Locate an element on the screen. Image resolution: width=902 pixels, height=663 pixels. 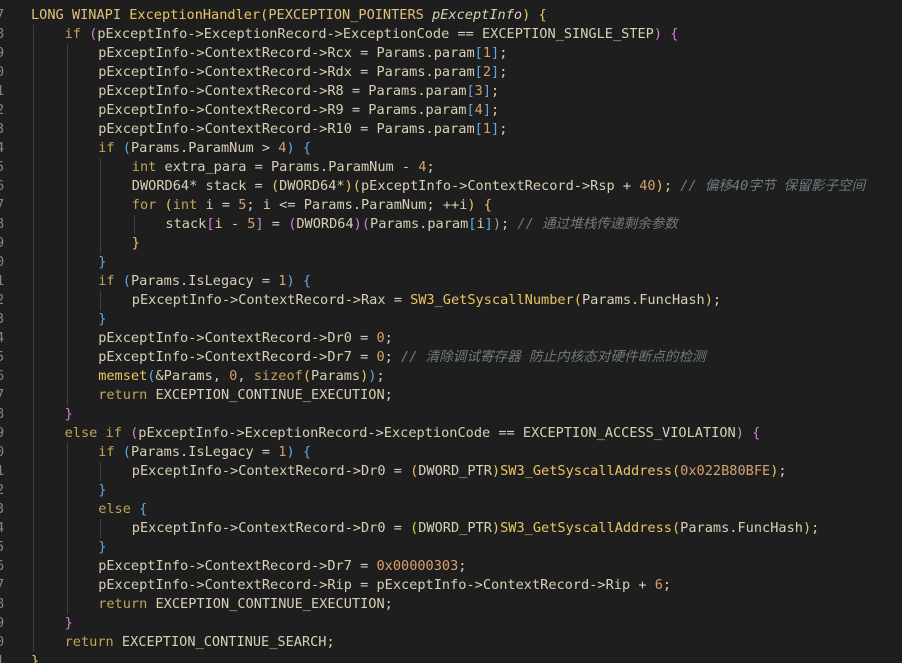
line-number: 2 is located at coordinates (2, 110).